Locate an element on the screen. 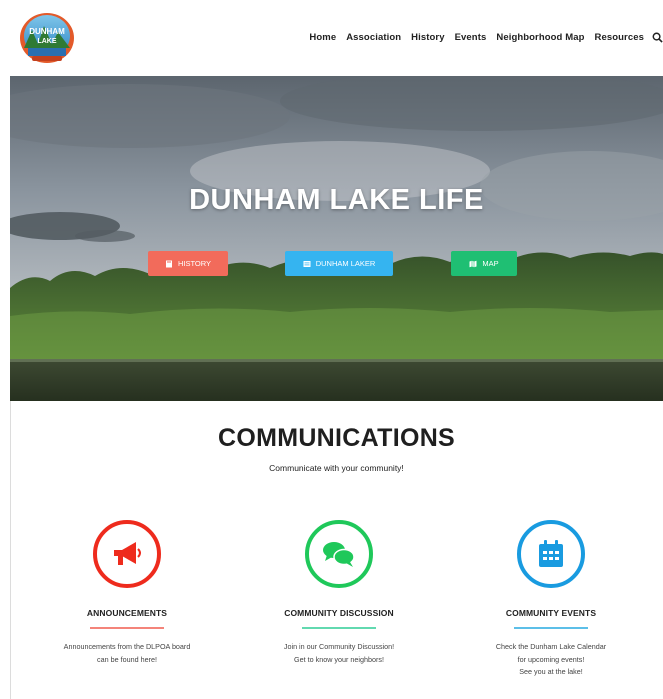 This screenshot has height=699, width=663. community-events-icon-circle is located at coordinates (551, 554).